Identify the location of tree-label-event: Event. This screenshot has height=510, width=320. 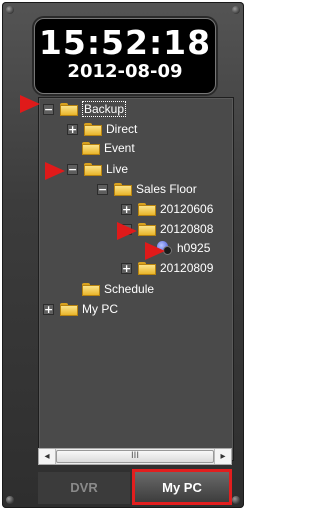
(119, 148).